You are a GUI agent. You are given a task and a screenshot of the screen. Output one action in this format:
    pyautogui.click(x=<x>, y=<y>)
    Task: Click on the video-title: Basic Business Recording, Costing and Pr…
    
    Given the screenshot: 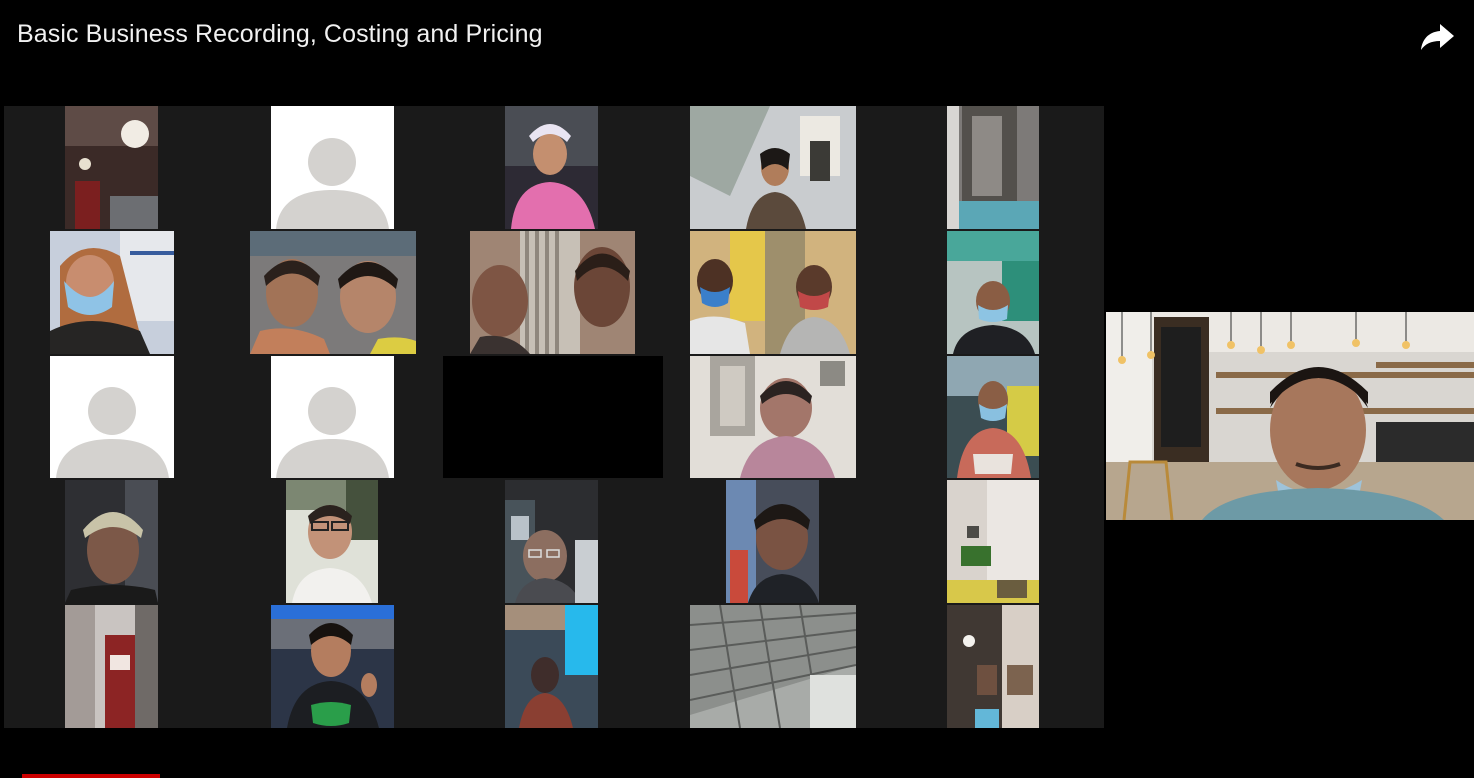 What is the action you would take?
    pyautogui.click(x=280, y=34)
    